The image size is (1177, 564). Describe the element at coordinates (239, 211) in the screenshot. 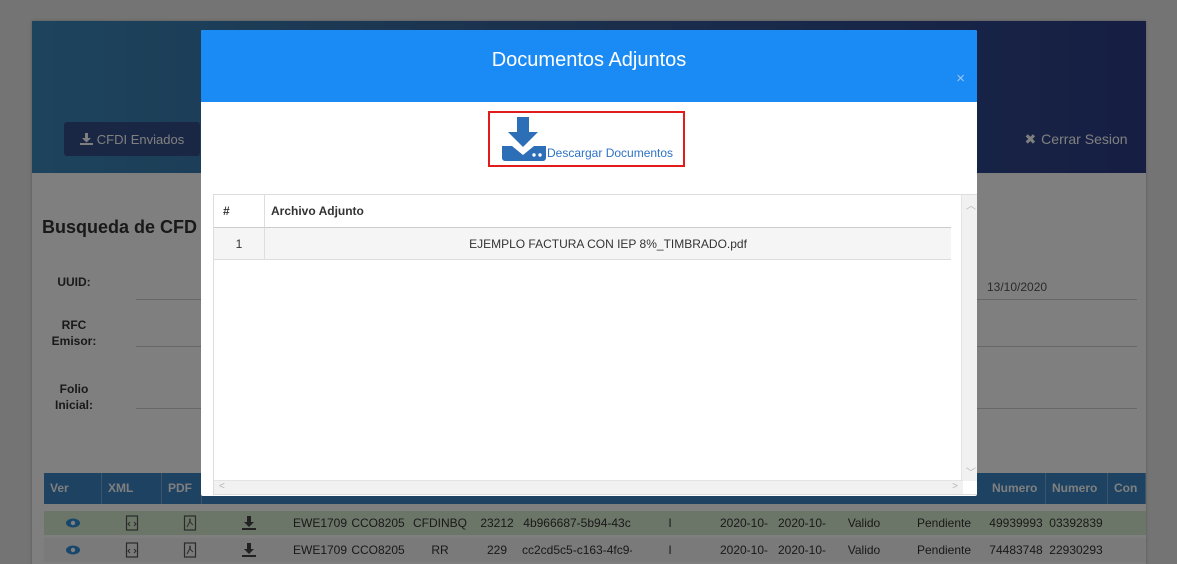

I see `col-number: #` at that location.